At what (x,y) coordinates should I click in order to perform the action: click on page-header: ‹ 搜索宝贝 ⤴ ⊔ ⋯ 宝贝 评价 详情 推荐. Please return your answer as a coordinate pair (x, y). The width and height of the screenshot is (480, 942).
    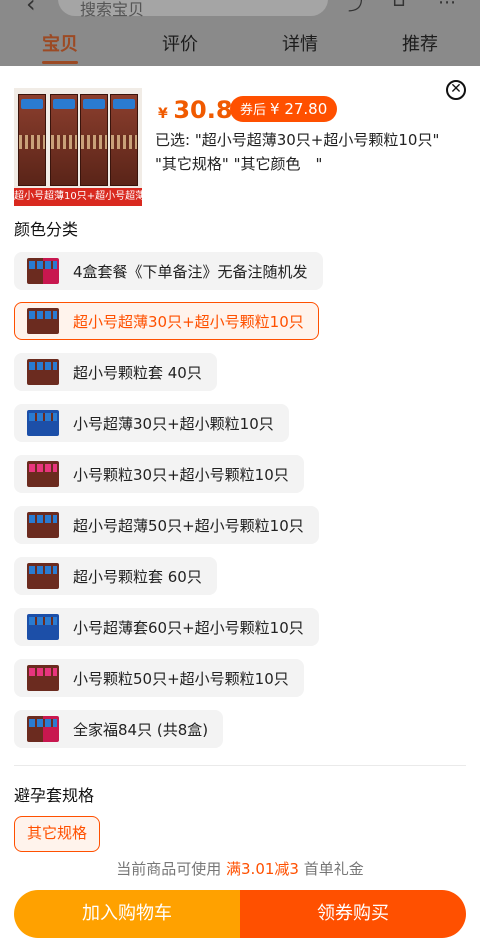
    Looking at the image, I should click on (240, 33).